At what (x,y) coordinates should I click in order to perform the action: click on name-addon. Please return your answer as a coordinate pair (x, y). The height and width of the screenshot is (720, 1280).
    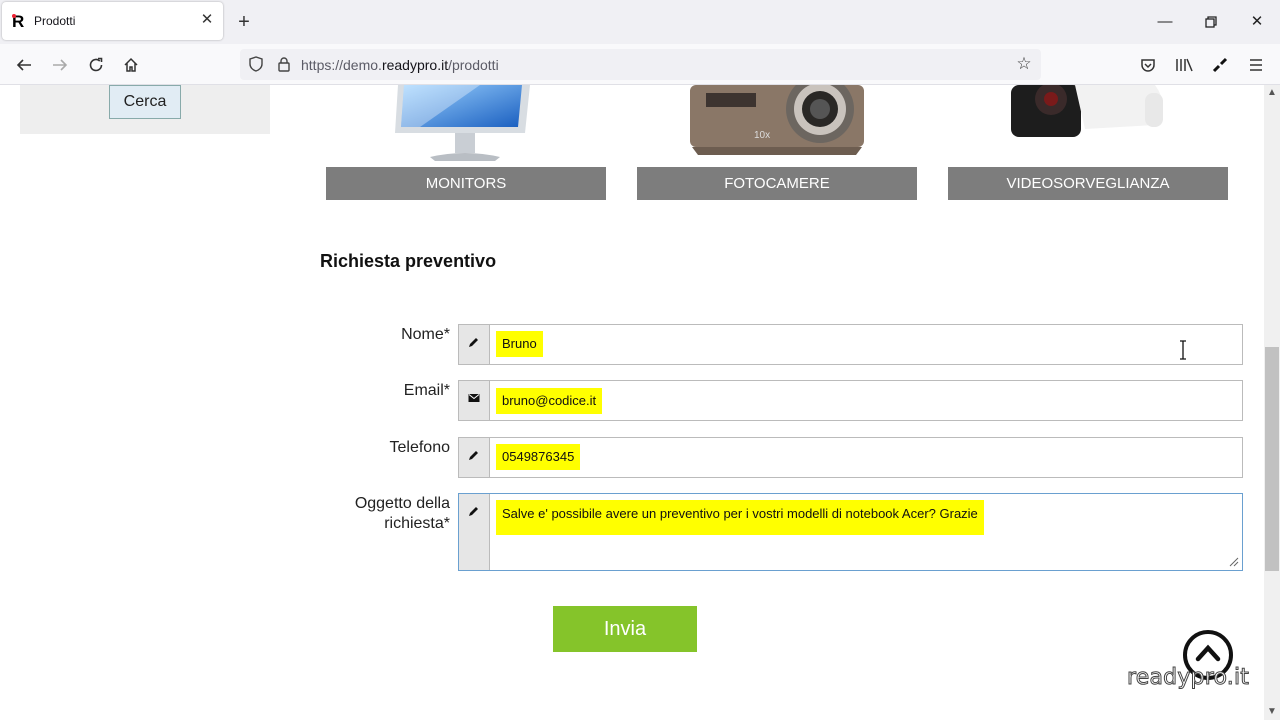
    Looking at the image, I should click on (474, 344).